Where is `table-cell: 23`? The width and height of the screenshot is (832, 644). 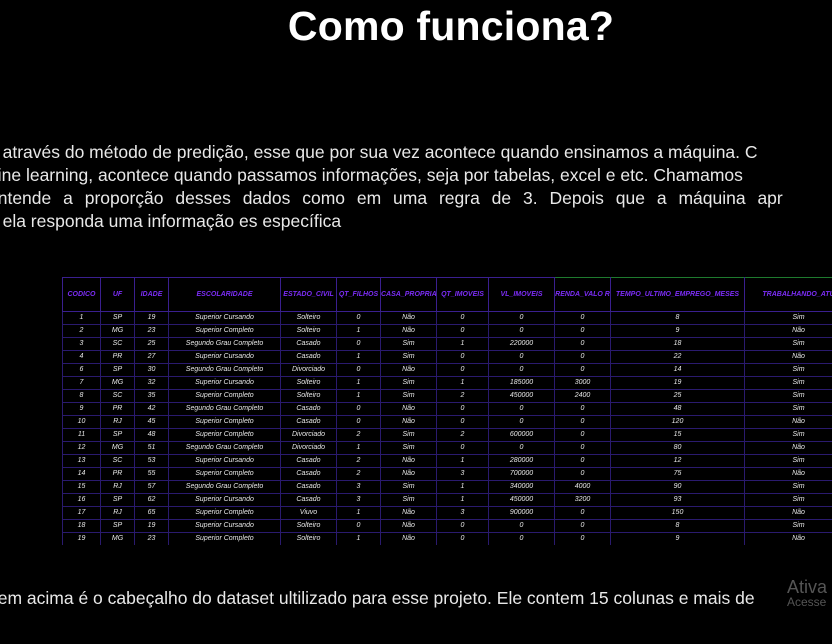
table-cell: 23 is located at coordinates (151, 538).